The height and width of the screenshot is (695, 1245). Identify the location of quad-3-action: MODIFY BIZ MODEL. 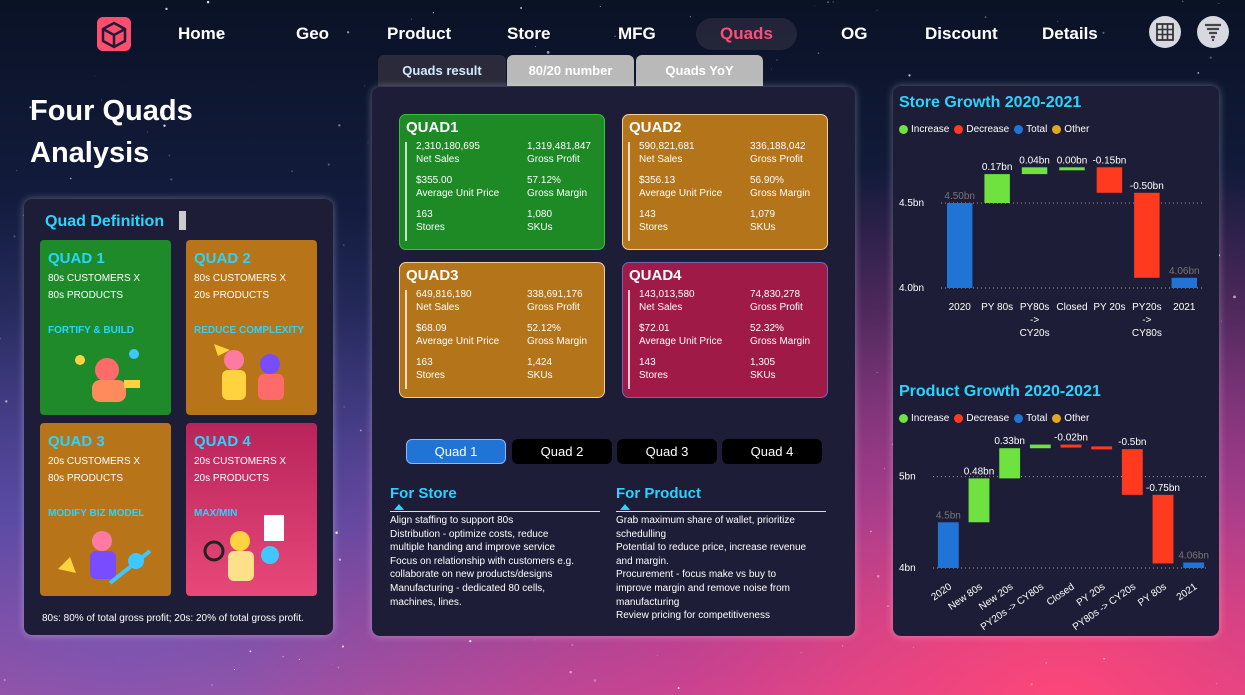
(96, 513).